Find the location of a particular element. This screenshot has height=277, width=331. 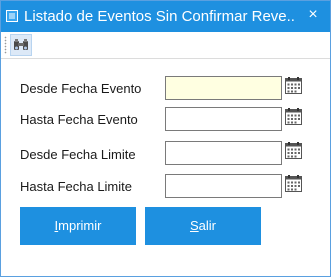

exit-button: Salir is located at coordinates (203, 226).